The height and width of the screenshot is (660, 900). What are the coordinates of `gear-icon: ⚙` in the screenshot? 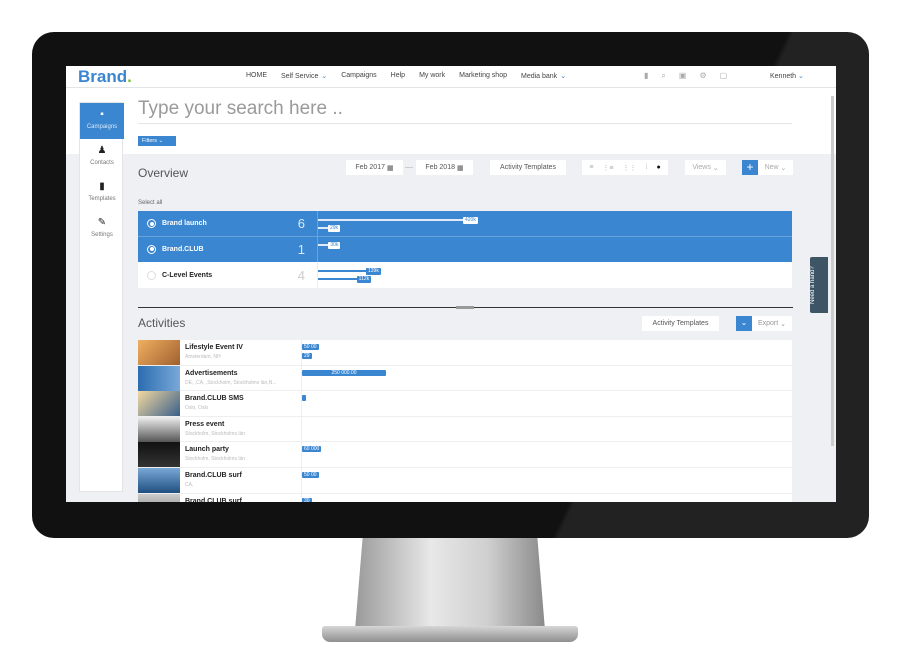 It's located at (702, 76).